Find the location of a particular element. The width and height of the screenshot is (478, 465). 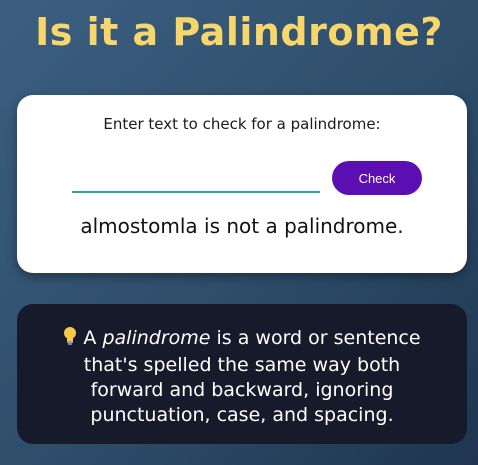

check-button: Check is located at coordinates (377, 178).